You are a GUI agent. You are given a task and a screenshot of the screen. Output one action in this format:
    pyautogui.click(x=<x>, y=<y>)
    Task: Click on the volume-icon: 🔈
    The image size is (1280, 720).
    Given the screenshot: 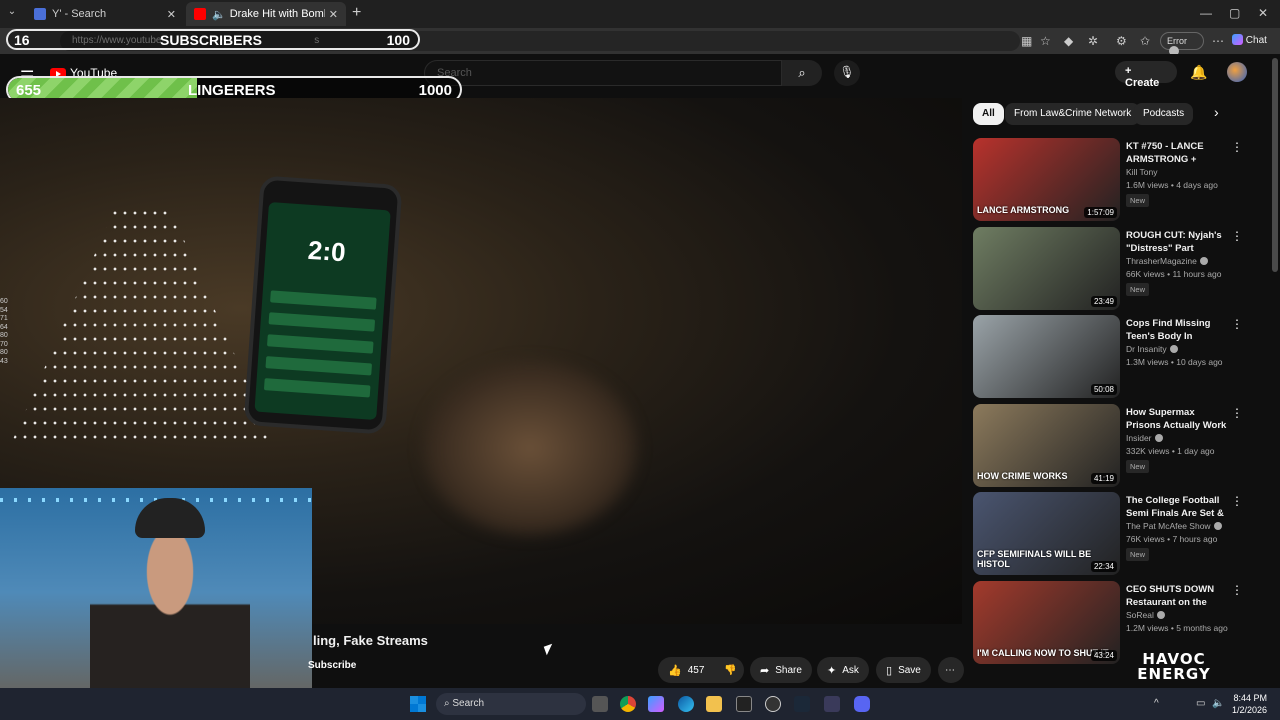 What is the action you would take?
    pyautogui.click(x=1218, y=703)
    